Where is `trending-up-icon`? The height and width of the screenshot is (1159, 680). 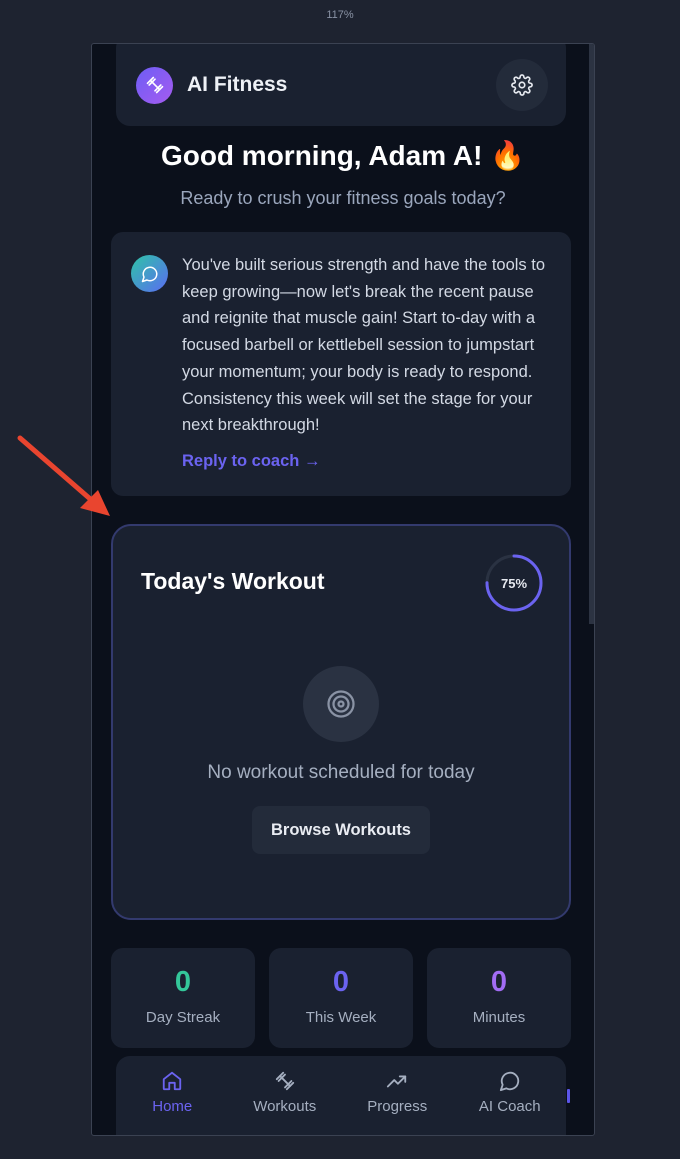 trending-up-icon is located at coordinates (397, 1081).